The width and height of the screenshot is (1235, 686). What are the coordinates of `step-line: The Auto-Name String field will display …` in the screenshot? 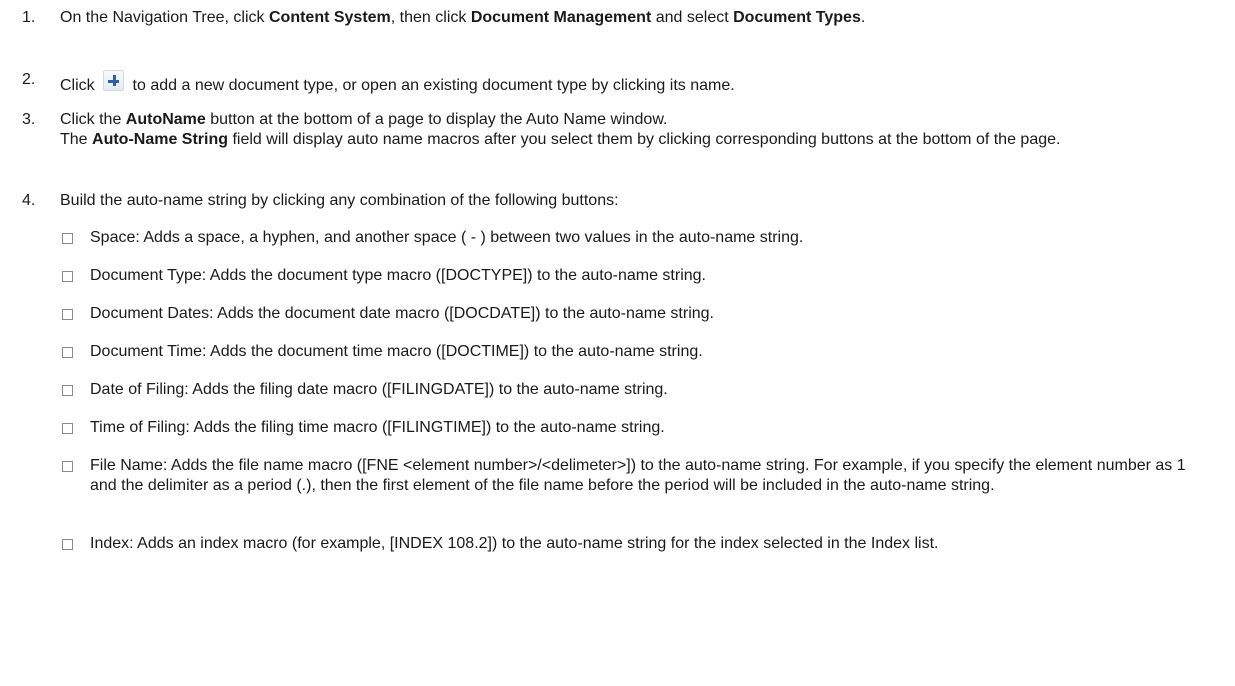 It's located at (632, 140).